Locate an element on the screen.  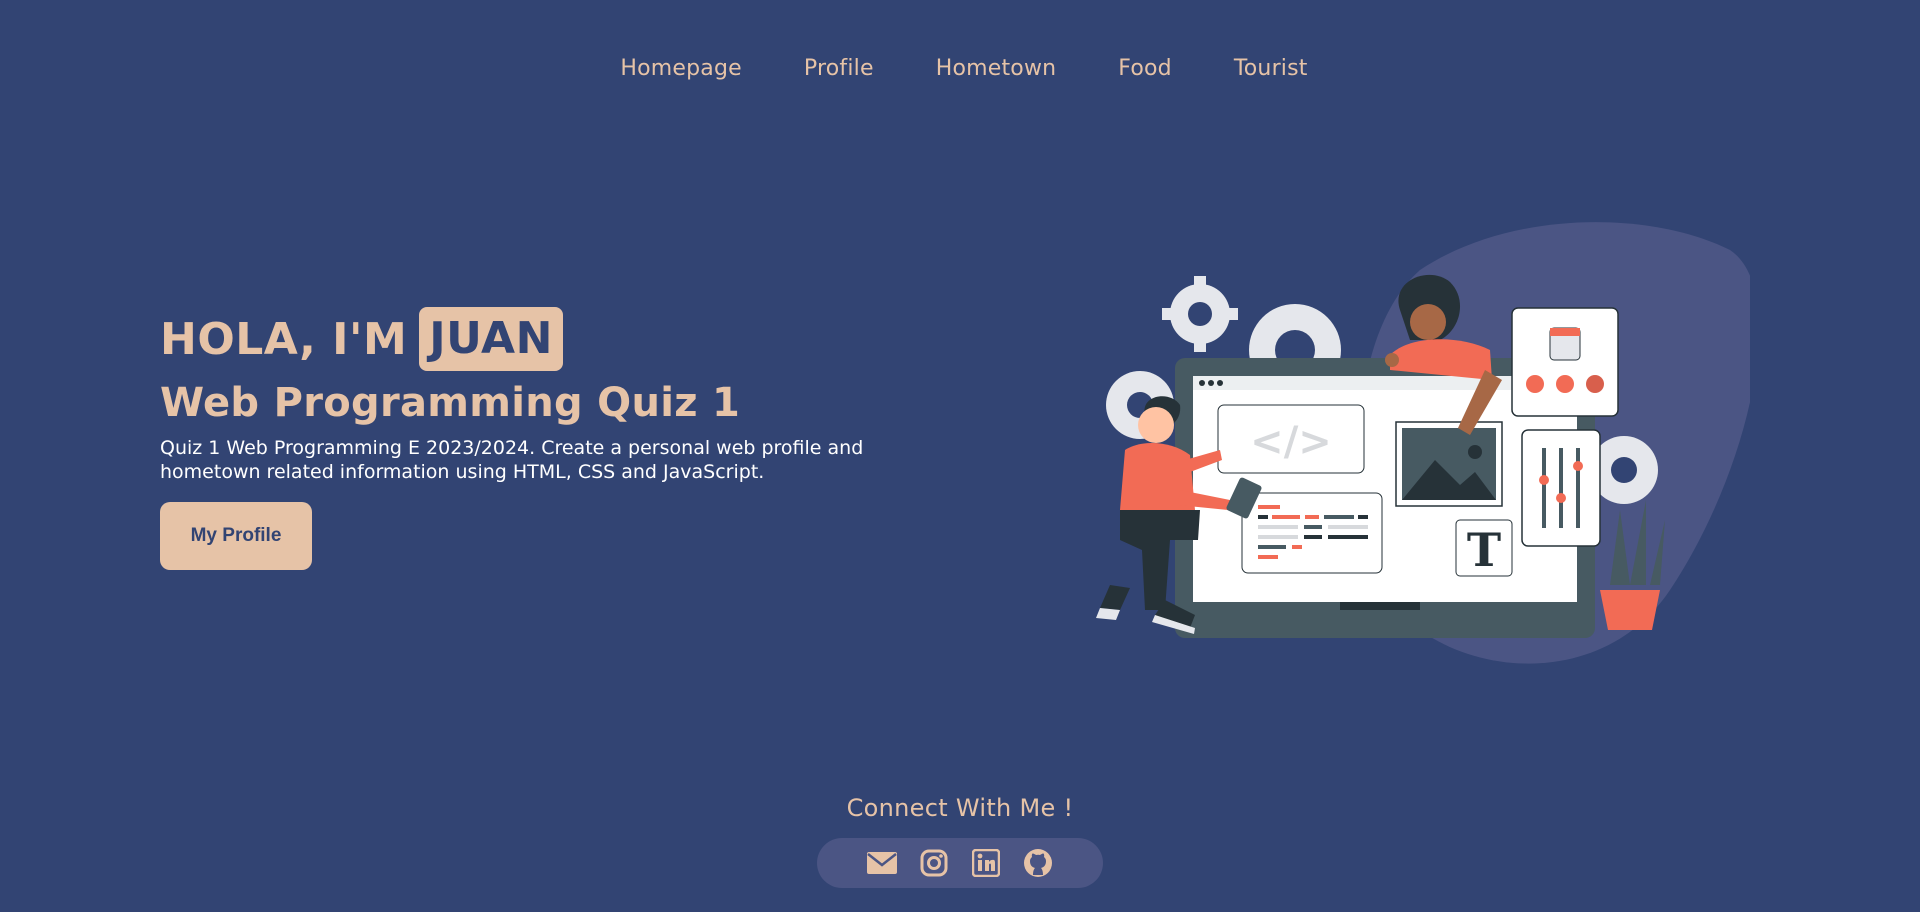
text-glyph: T is located at coordinates (1484, 550).